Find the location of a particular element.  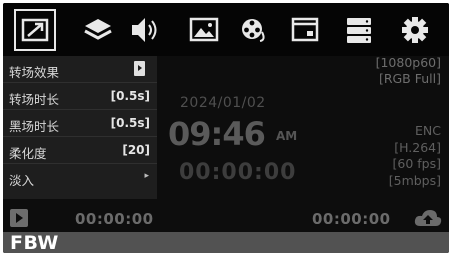

toolbar-layers-button is located at coordinates (98, 30).